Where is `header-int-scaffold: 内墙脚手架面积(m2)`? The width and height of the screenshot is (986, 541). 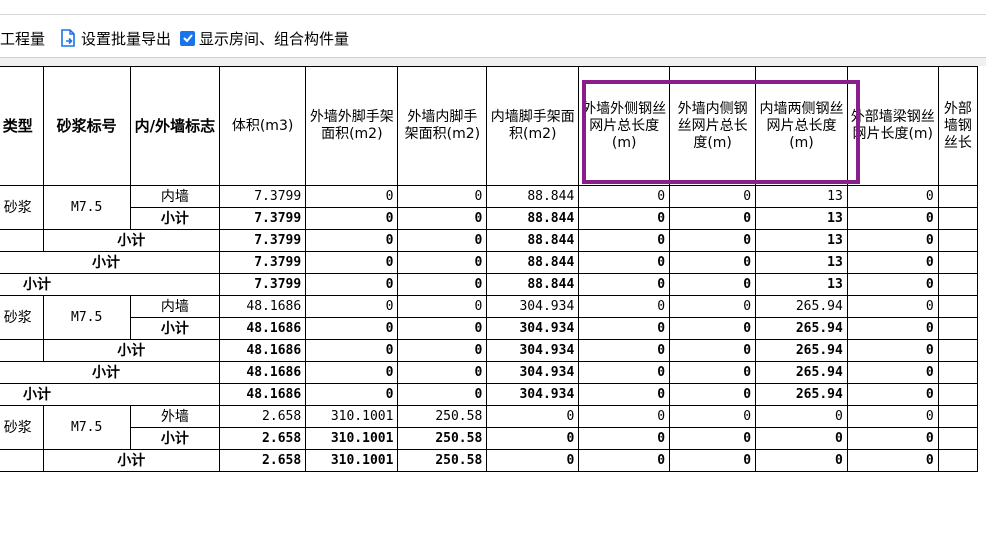 header-int-scaffold: 内墙脚手架面积(m2) is located at coordinates (533, 126).